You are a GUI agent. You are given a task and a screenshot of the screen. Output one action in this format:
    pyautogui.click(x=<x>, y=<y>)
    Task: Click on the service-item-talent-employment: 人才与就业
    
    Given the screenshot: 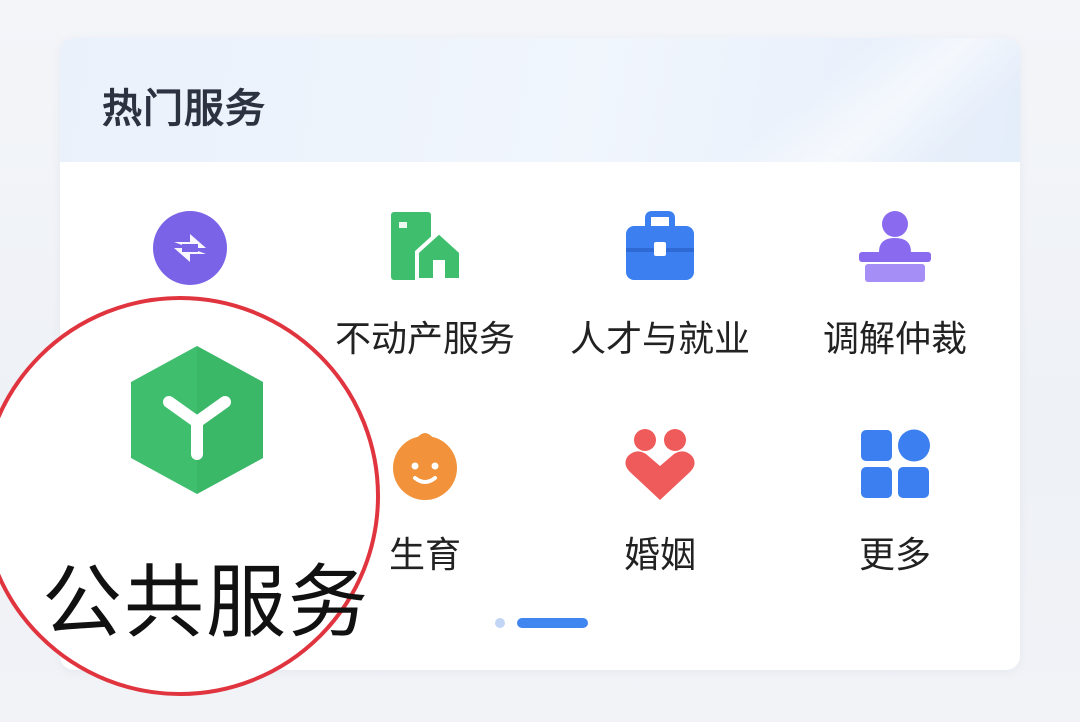 What is the action you would take?
    pyautogui.click(x=660, y=295)
    